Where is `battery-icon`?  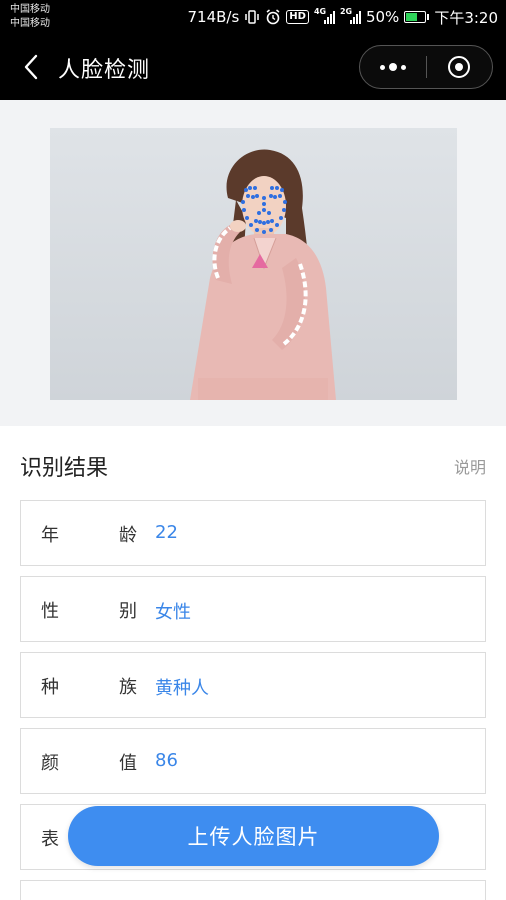
battery-icon is located at coordinates (417, 17).